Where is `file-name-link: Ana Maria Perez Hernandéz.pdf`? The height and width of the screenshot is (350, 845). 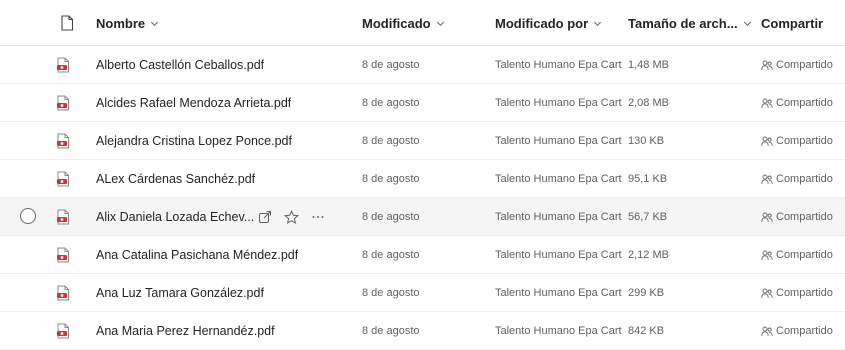
file-name-link: Ana Maria Perez Hernandéz.pdf is located at coordinates (185, 331).